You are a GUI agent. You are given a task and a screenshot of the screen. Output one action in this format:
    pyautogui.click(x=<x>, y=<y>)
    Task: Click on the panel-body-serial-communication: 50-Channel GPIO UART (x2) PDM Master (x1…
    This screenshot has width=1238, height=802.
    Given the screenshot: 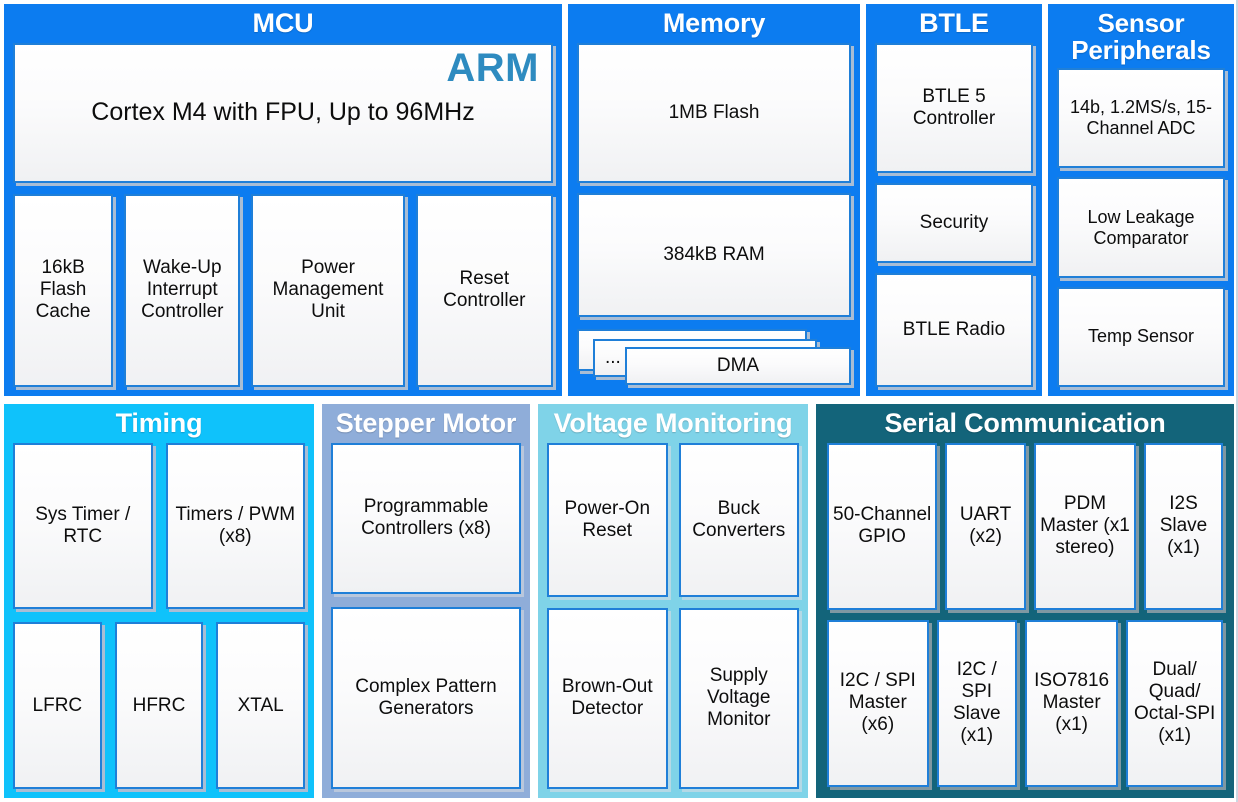 What is the action you would take?
    pyautogui.click(x=1025, y=614)
    